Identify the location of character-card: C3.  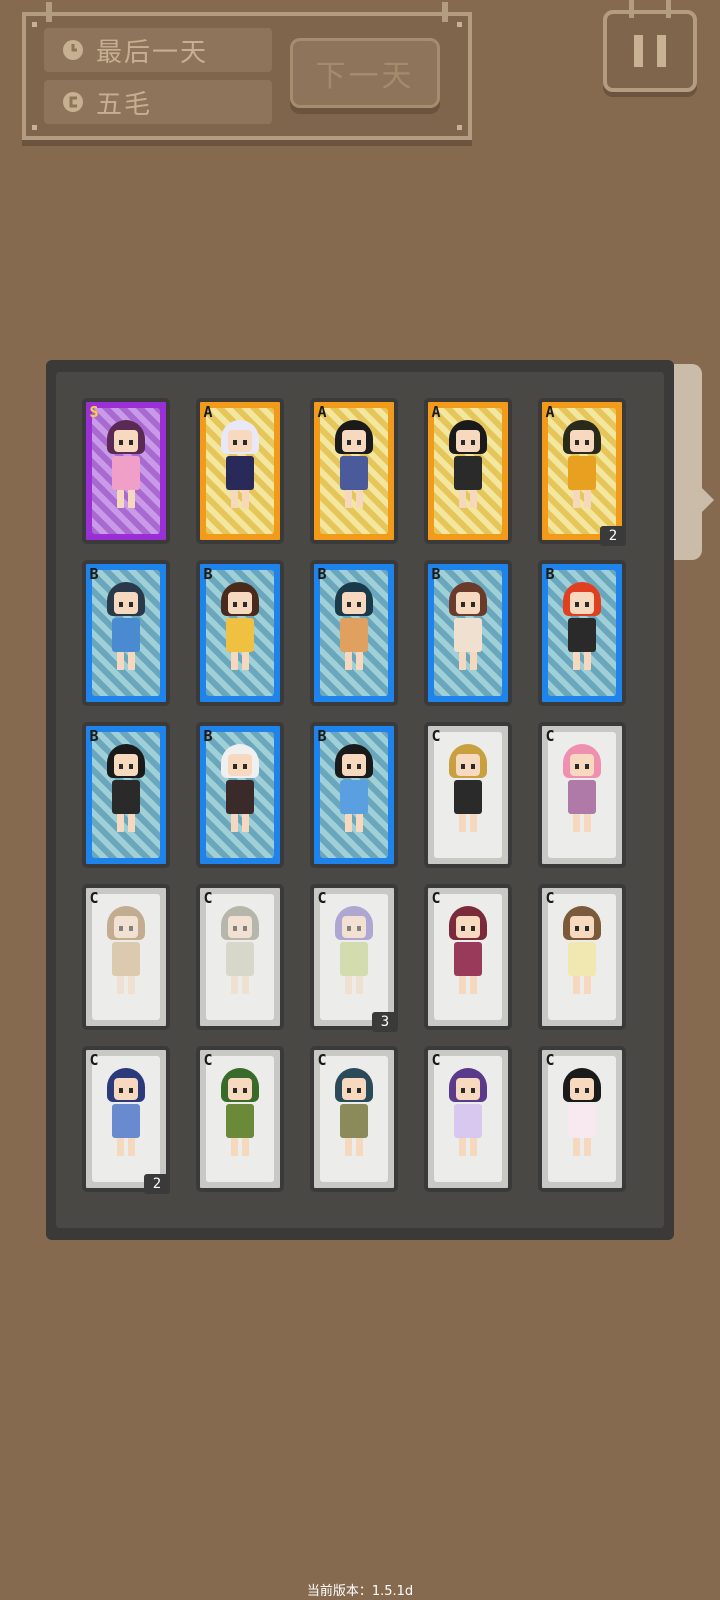
(354, 958).